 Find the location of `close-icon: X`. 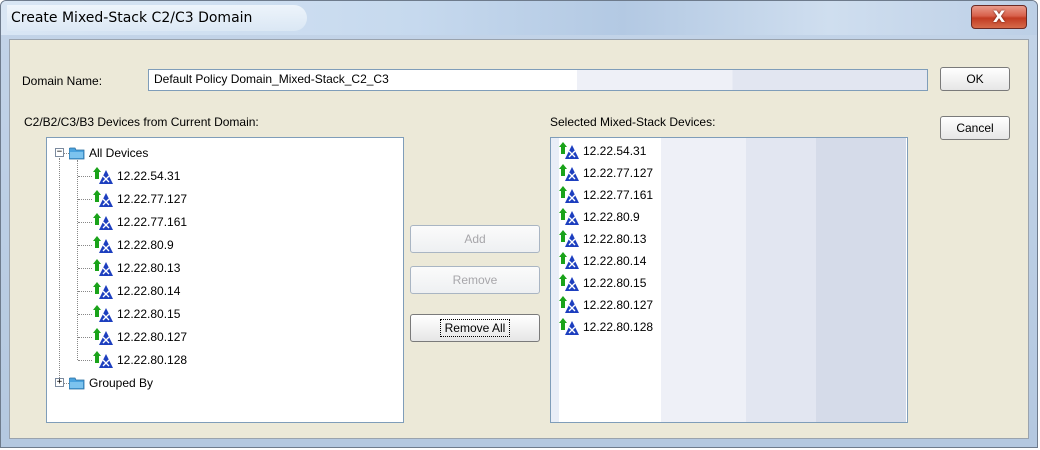

close-icon: X is located at coordinates (999, 16).